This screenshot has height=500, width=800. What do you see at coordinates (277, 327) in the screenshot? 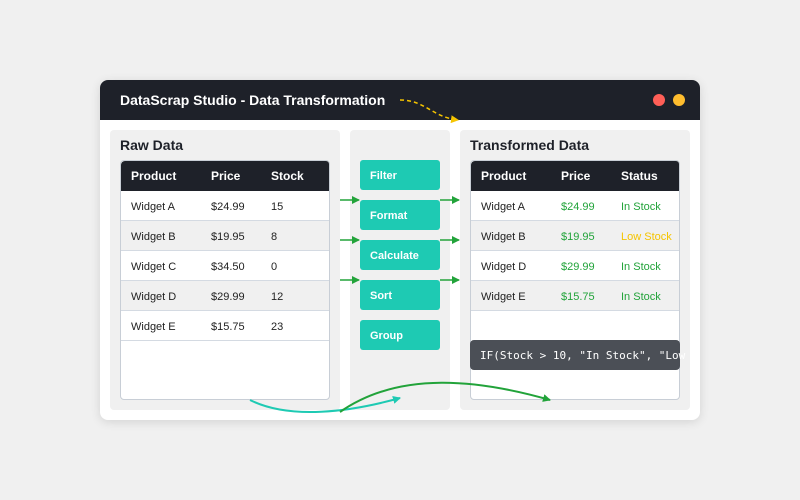
I see `cell-stock: 23` at bounding box center [277, 327].